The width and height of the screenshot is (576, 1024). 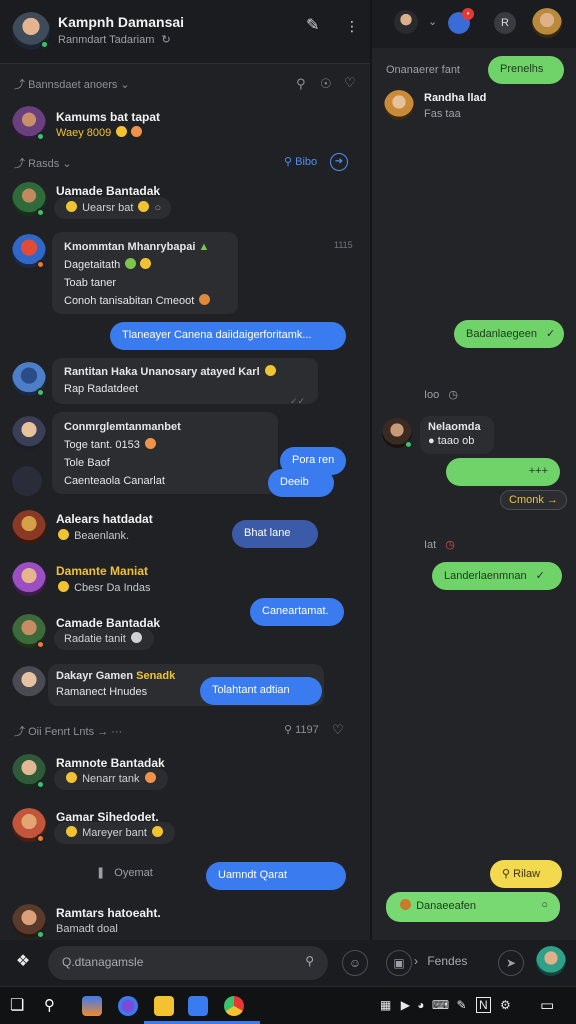 I want to click on chat-row: Uamade Bantadak Uearsr bat ○, so click(x=185, y=203).